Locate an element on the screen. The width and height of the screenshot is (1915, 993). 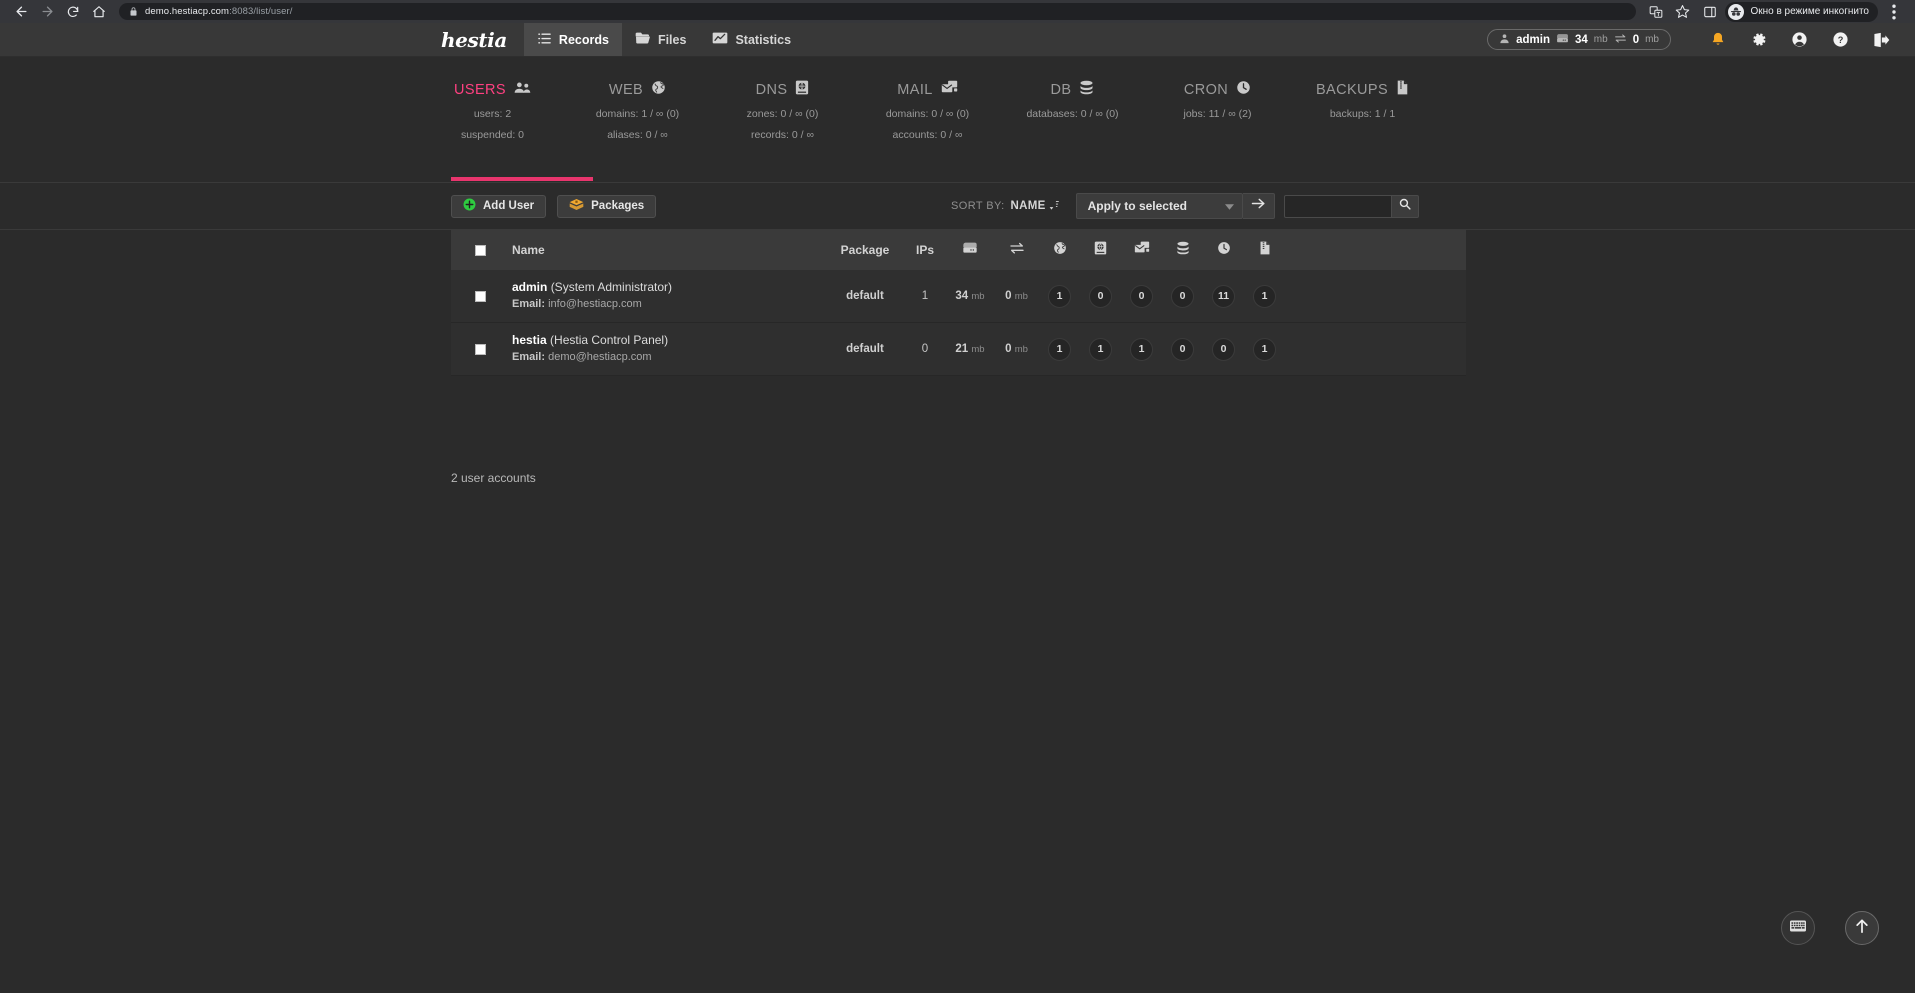
stat-col-cron: CRON jobs: 11 / ∞ (2) is located at coordinates (1217, 110).